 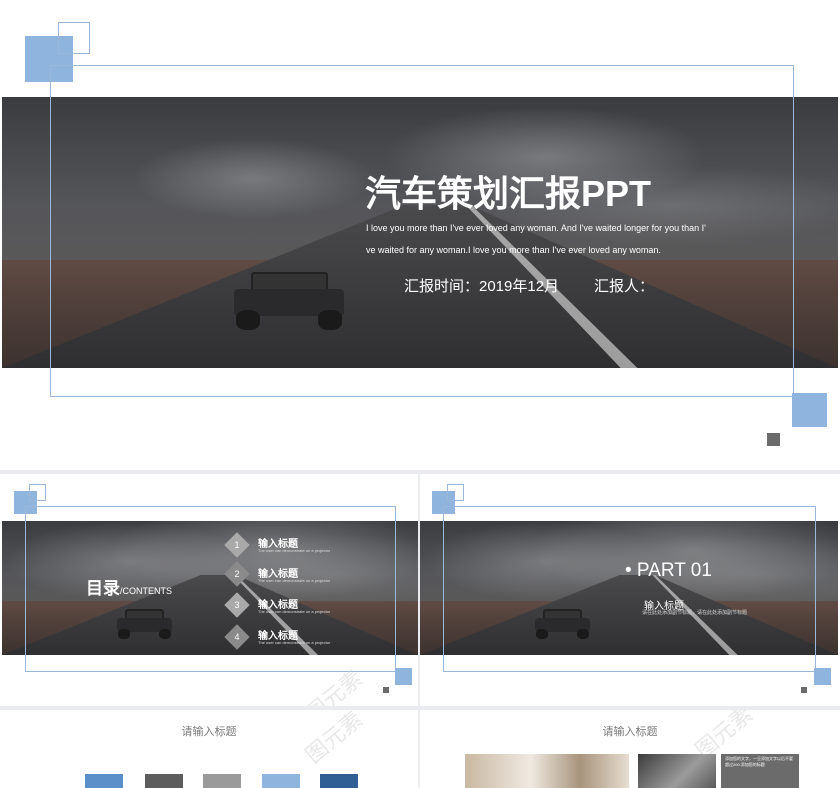 What do you see at coordinates (759, 761) in the screenshot?
I see `card-text: 添加您的文字，一旦添加文字以后不要超过200.添加您的标题` at bounding box center [759, 761].